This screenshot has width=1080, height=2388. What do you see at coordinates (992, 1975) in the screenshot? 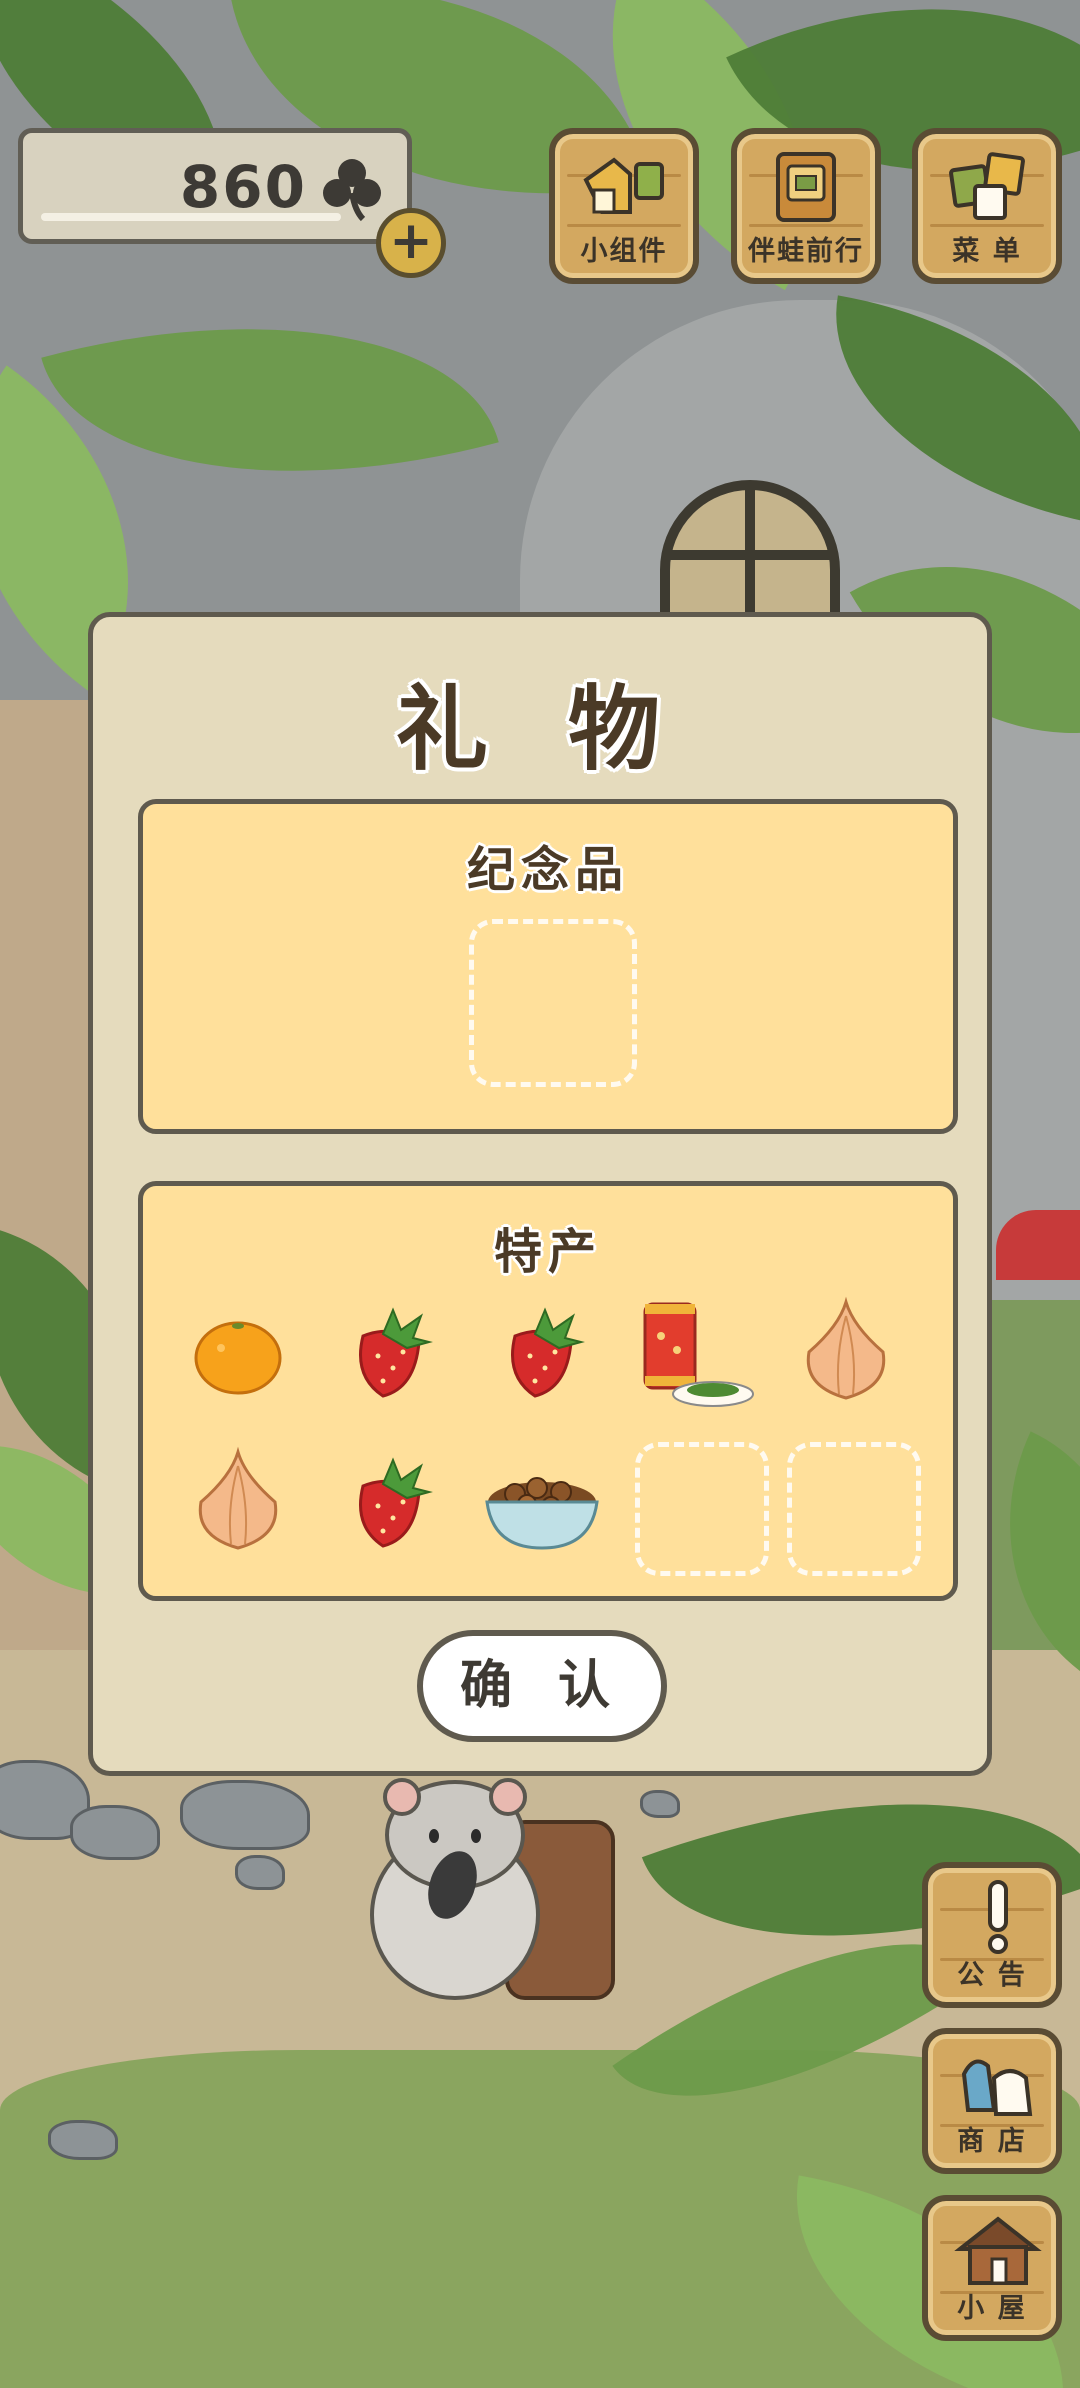
I see `notice-label: 公 告` at bounding box center [992, 1975].